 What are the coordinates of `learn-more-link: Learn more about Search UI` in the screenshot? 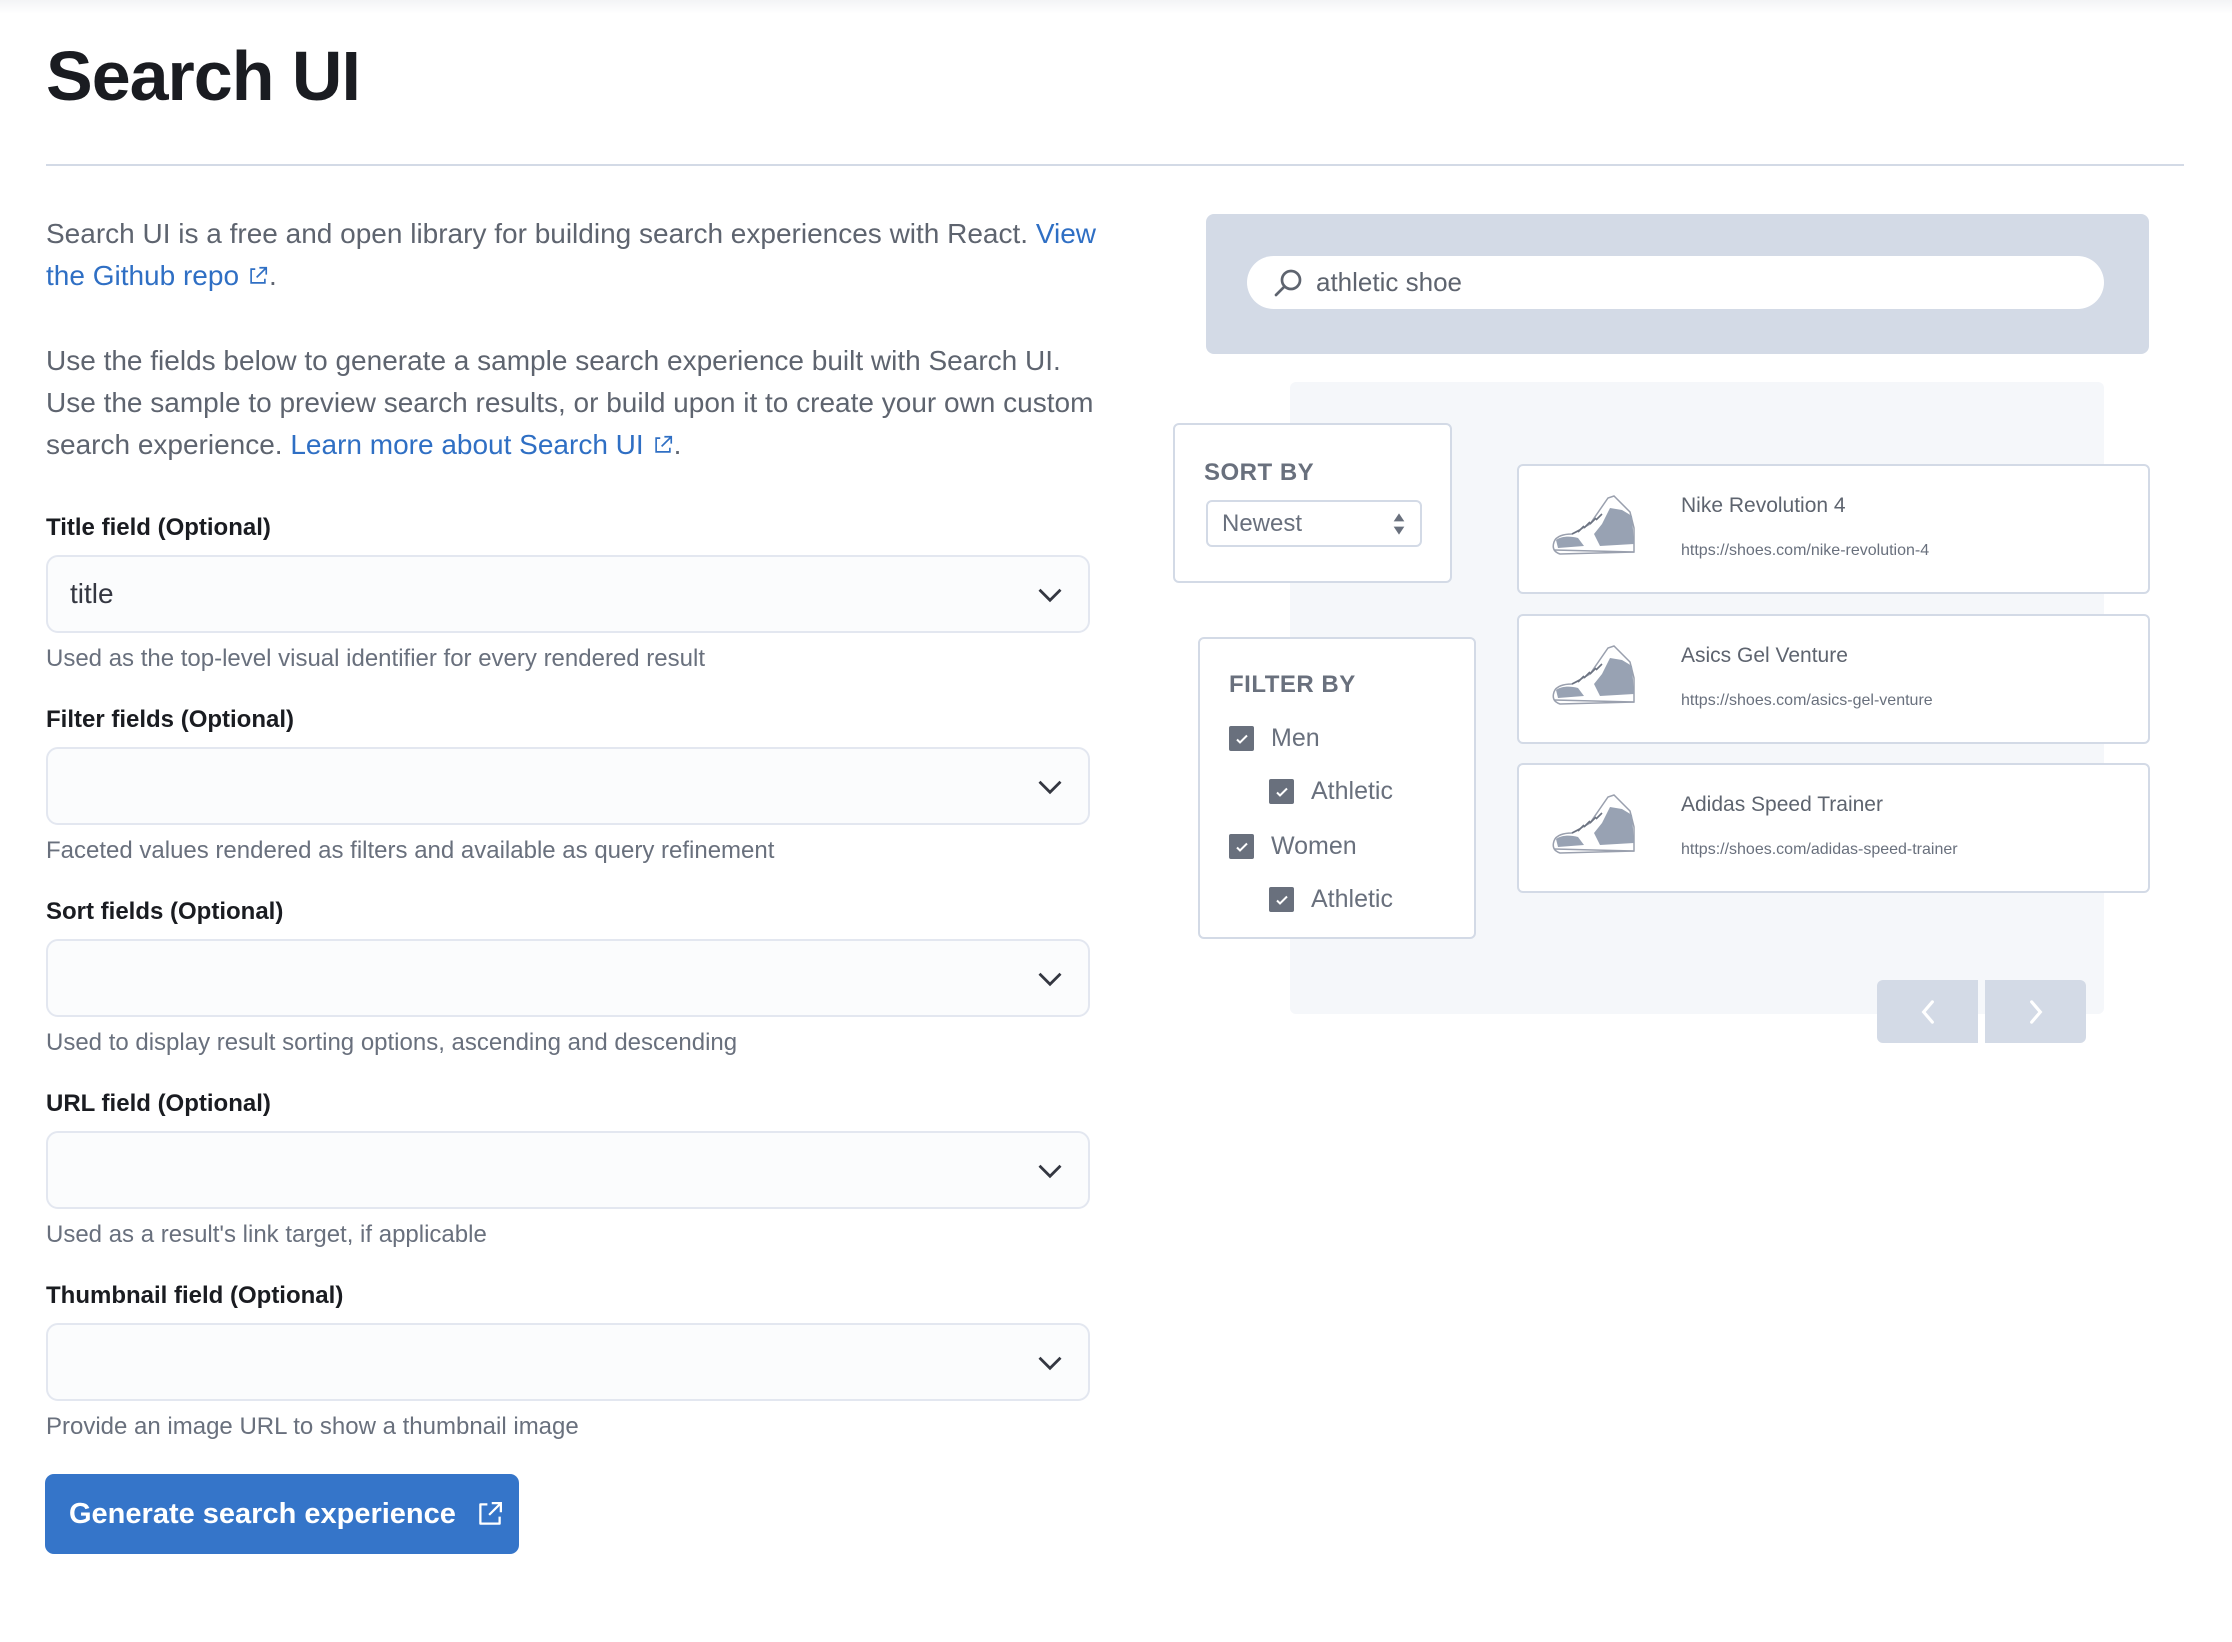 It's located at (481, 444).